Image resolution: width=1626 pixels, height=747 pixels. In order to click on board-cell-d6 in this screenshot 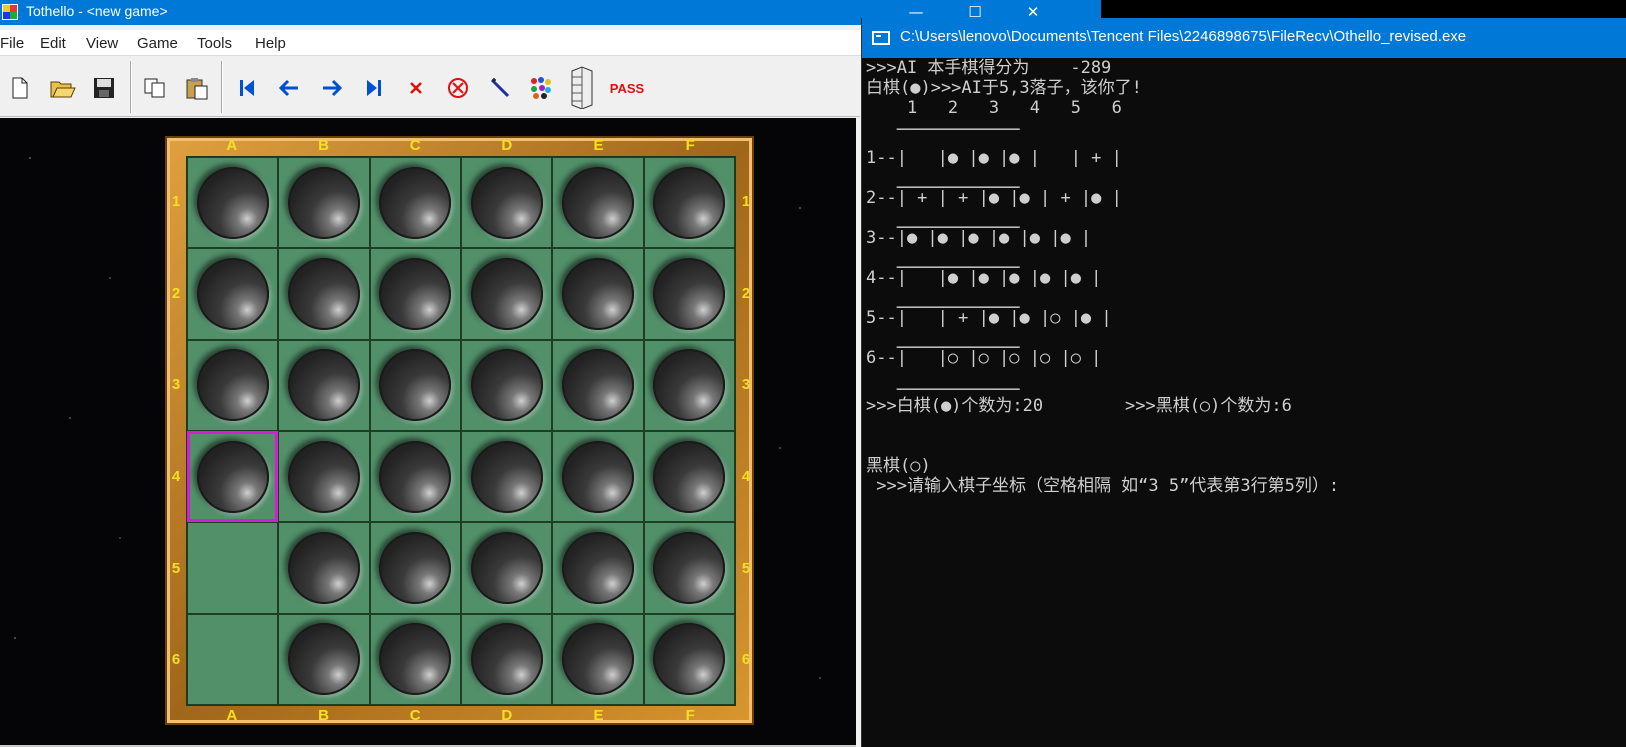, I will do `click(507, 659)`.